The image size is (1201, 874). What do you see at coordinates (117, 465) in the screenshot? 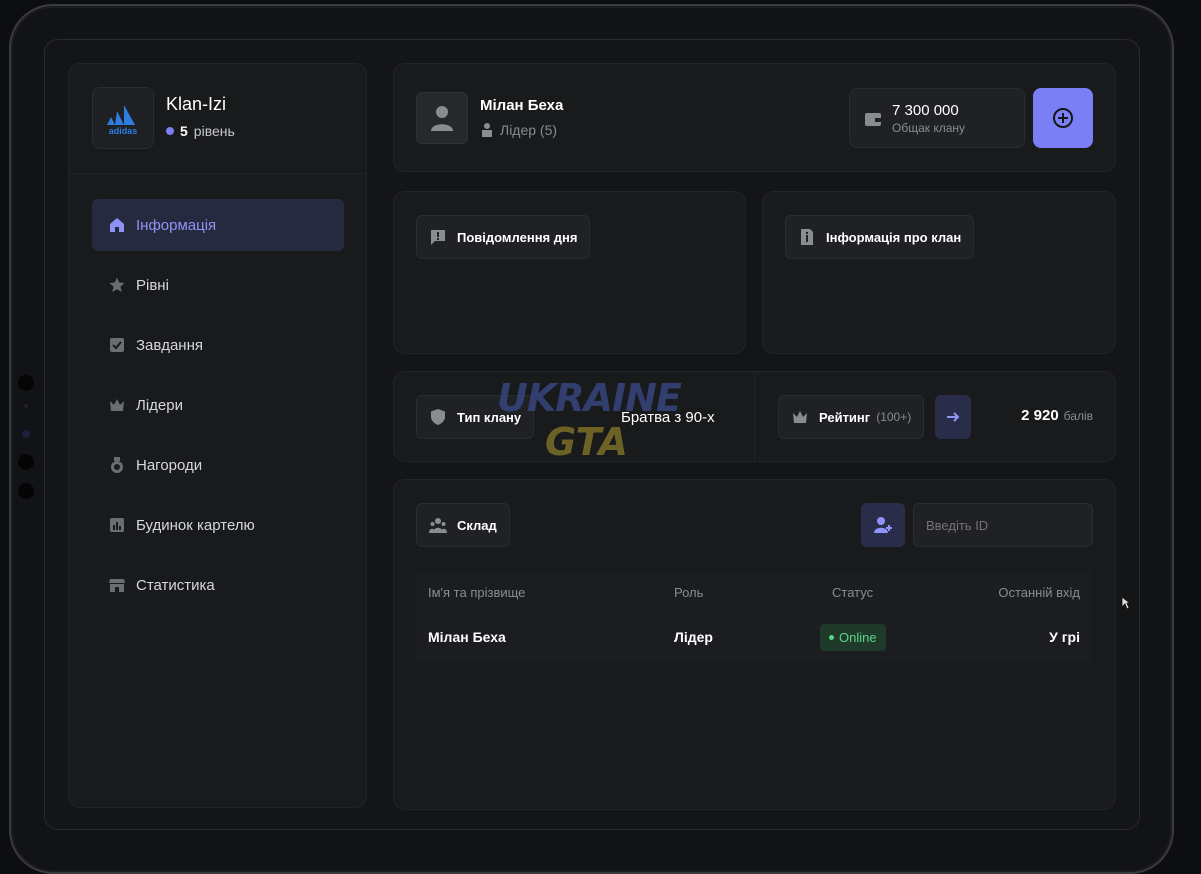
I see `medal-icon` at bounding box center [117, 465].